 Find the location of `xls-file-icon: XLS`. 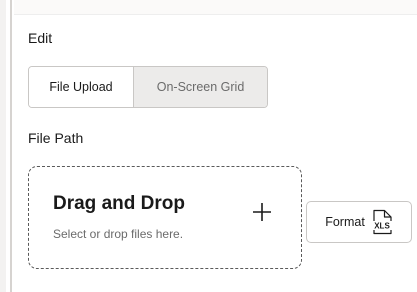

xls-file-icon: XLS is located at coordinates (382, 222).